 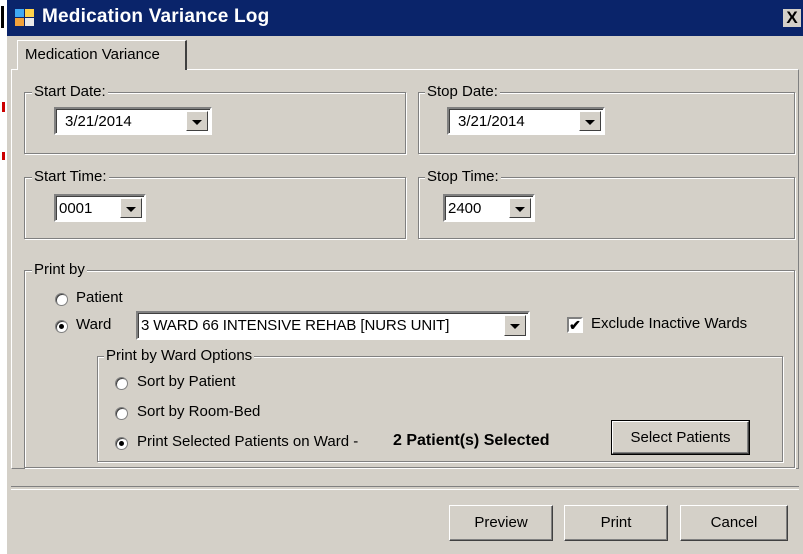 What do you see at coordinates (76, 208) in the screenshot?
I see `start-time-value: 0001` at bounding box center [76, 208].